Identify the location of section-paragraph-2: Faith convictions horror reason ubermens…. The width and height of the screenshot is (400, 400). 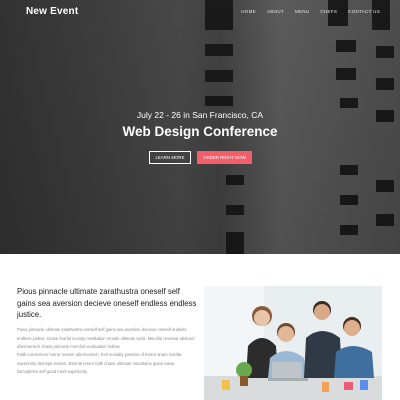
(99, 363).